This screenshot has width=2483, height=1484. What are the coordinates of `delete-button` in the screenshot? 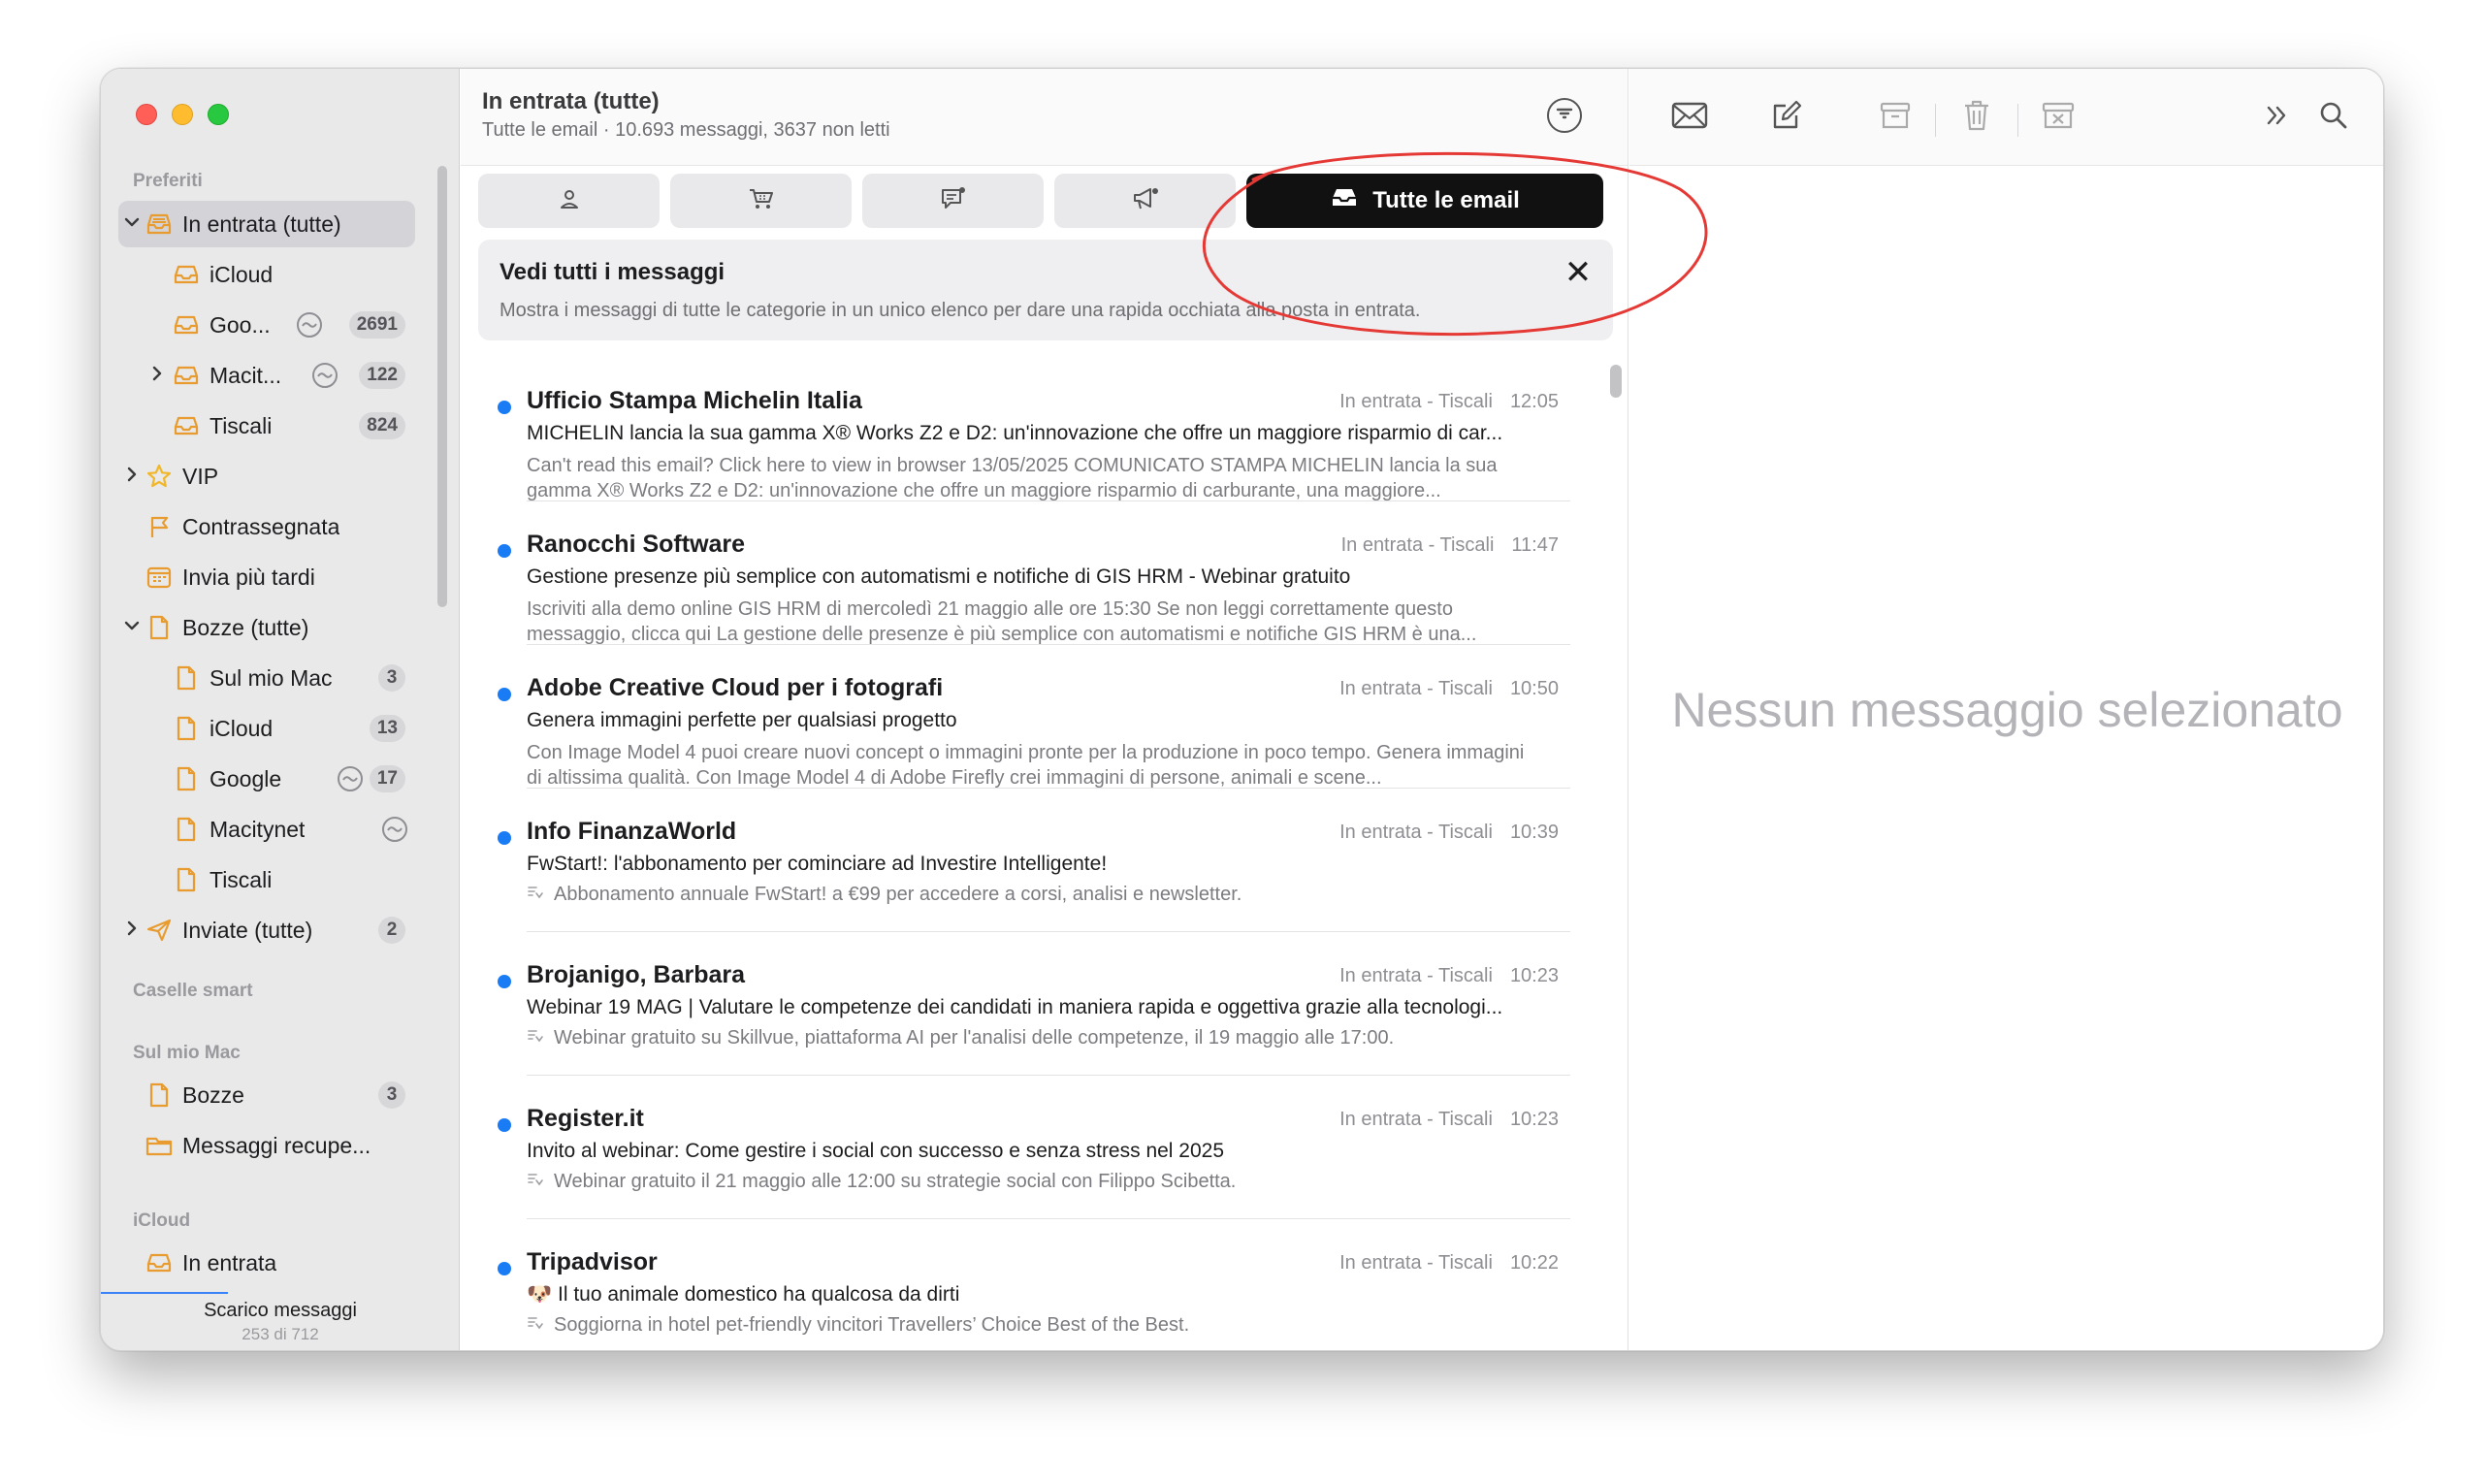 It's located at (1977, 118).